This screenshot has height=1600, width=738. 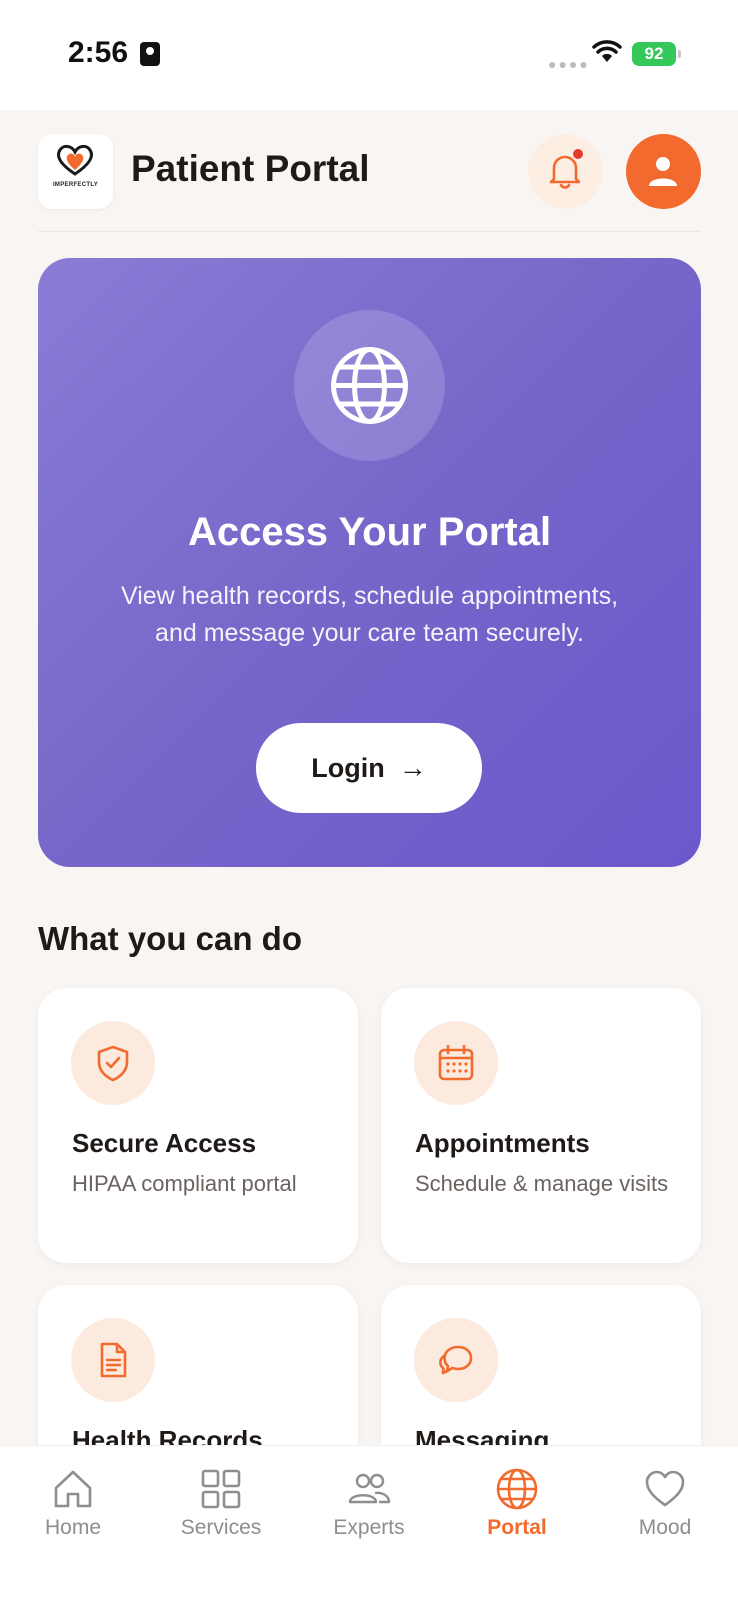 I want to click on battery-indicator: 92, so click(x=656, y=54).